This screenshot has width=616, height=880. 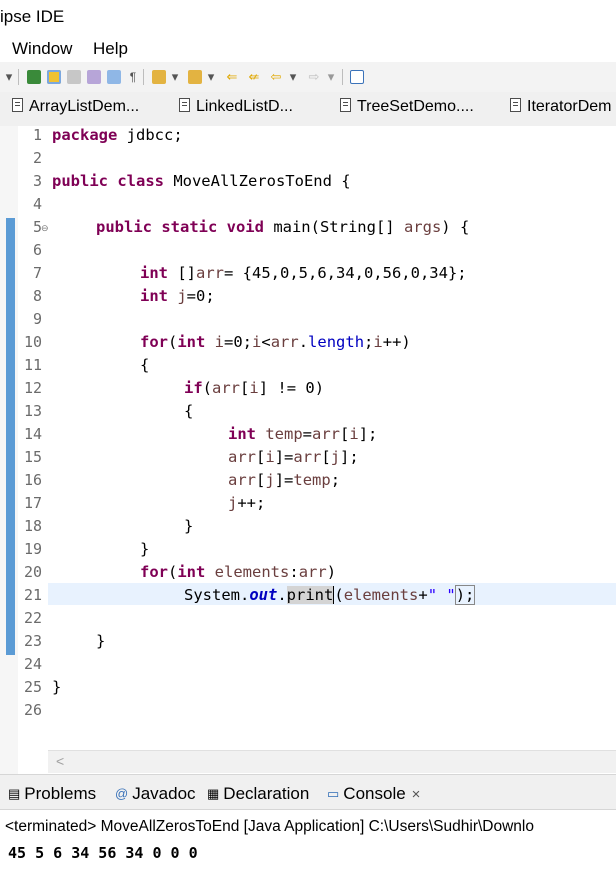 I want to click on line-number: 5, so click(x=37, y=227).